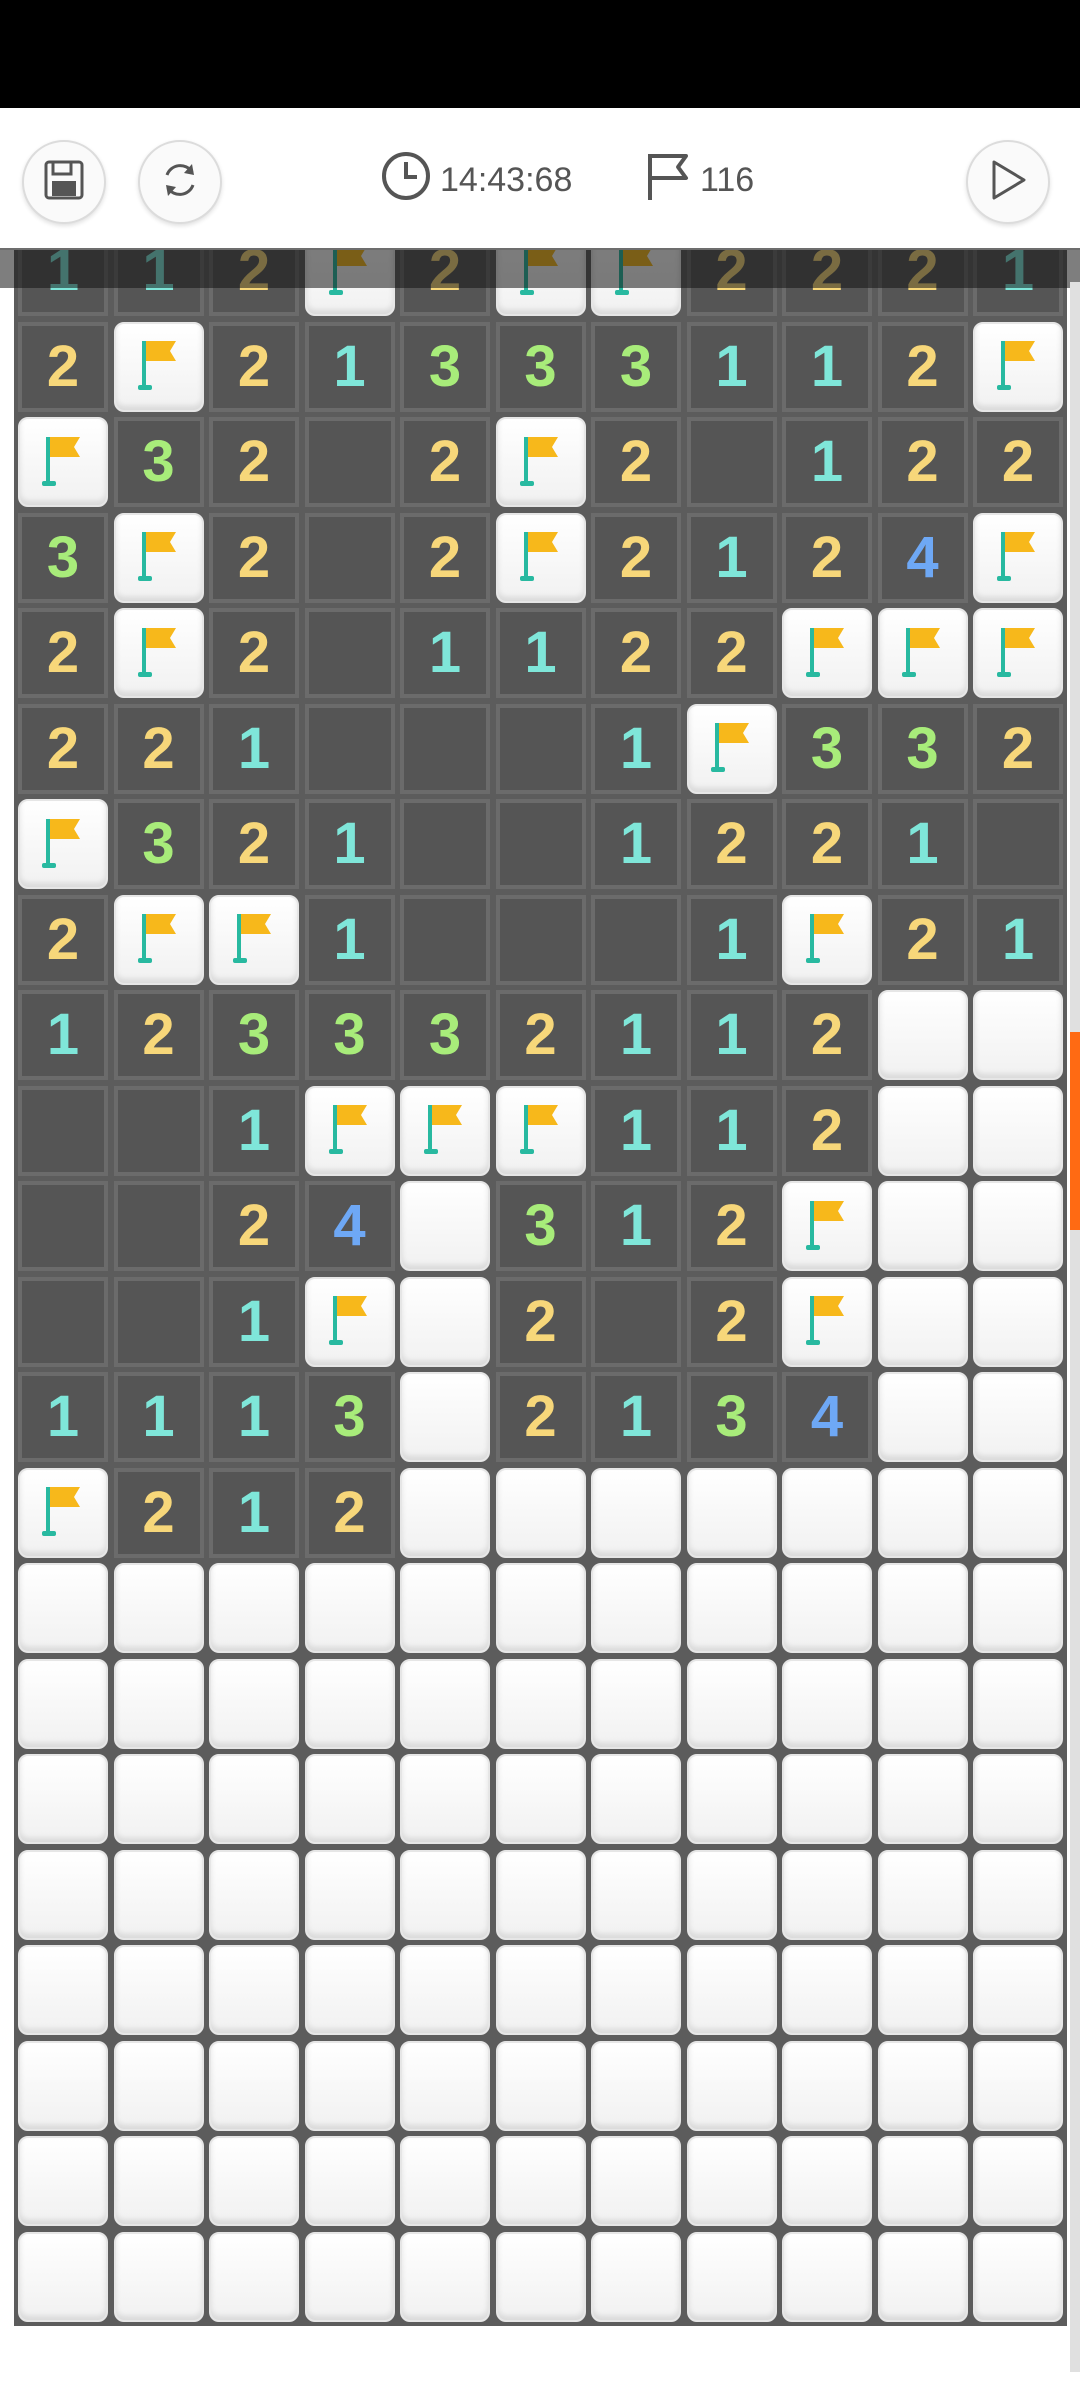 Image resolution: width=1080 pixels, height=2400 pixels. What do you see at coordinates (1008, 182) in the screenshot?
I see `play-button` at bounding box center [1008, 182].